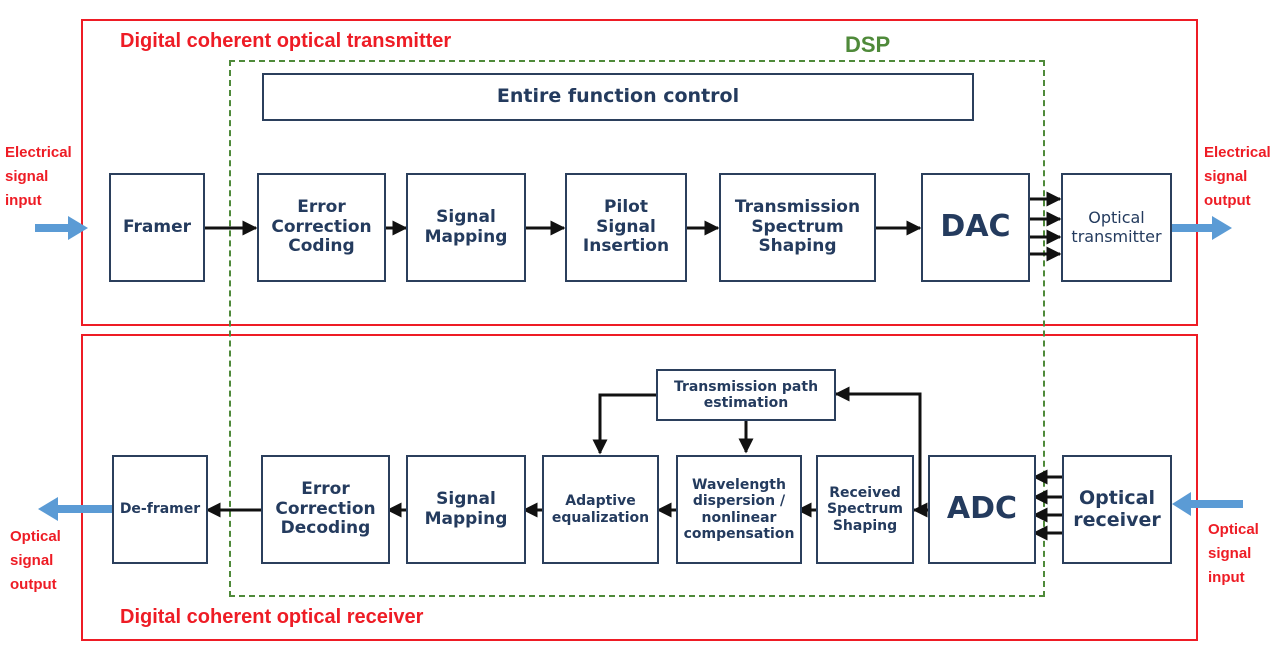  Describe the element at coordinates (600, 509) in the screenshot. I see `adaptive-equalization-block: Adaptive equalization` at that location.